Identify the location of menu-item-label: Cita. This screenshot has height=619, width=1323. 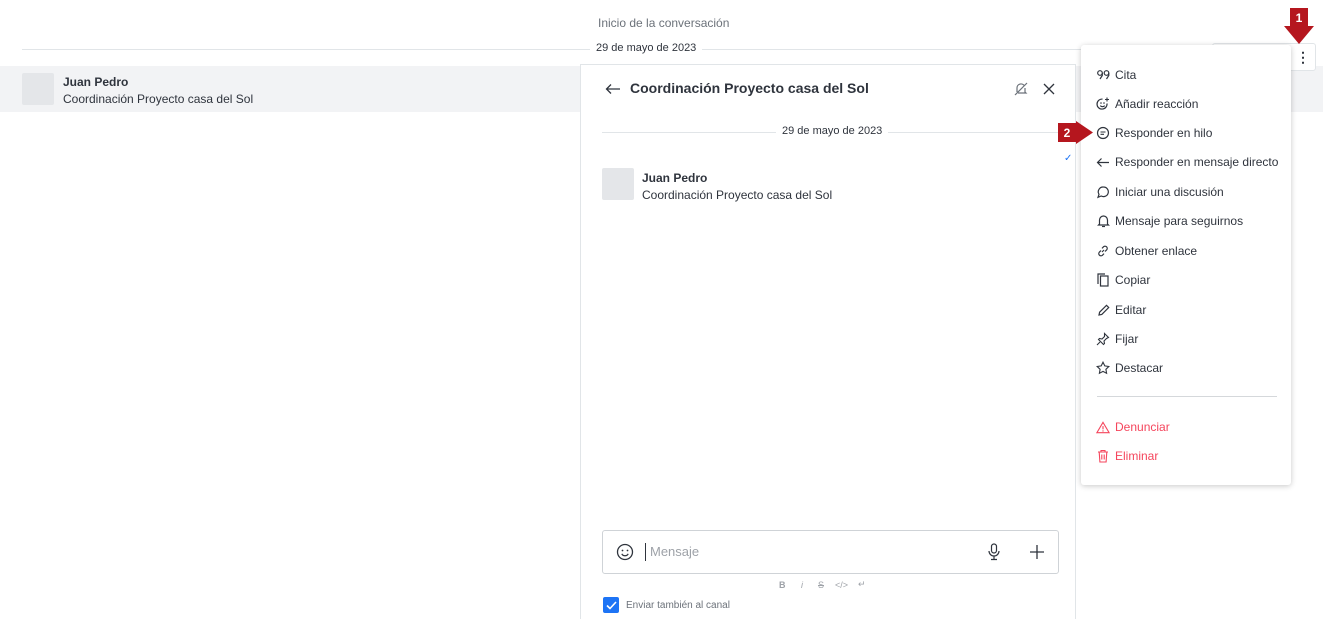
(1126, 75).